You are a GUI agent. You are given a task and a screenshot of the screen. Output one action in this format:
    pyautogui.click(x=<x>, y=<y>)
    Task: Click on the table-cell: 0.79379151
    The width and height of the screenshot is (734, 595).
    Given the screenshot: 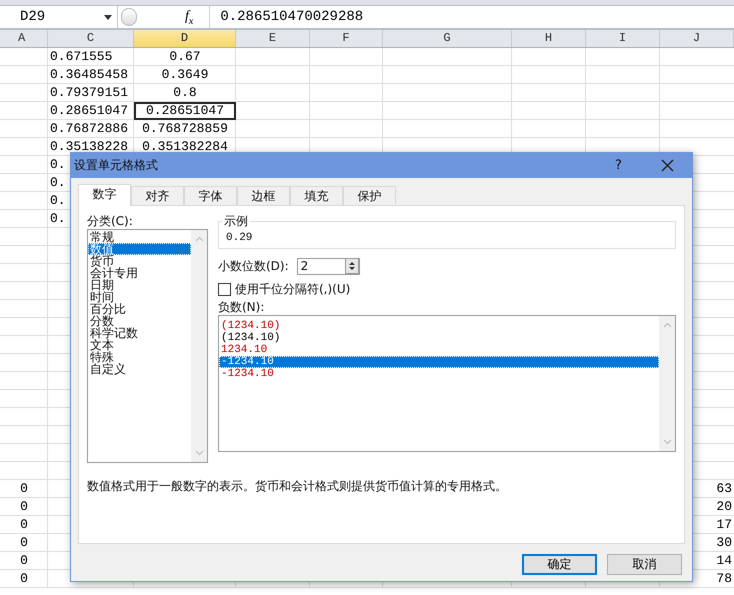 What is the action you would take?
    pyautogui.click(x=89, y=92)
    